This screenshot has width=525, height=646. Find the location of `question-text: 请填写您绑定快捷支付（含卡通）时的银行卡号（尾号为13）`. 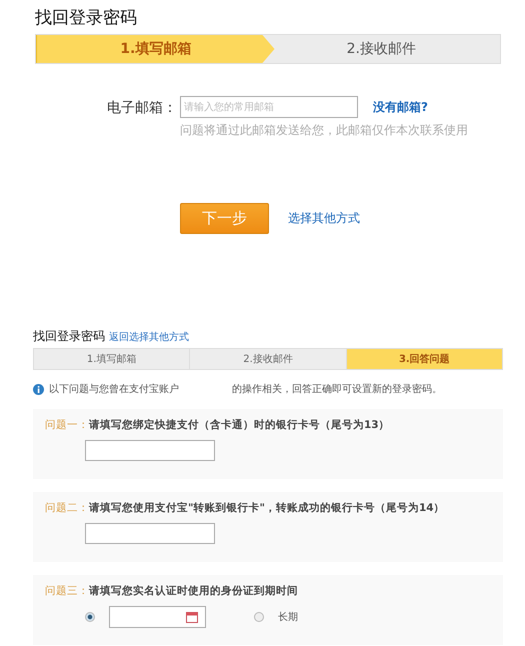

question-text: 请填写您绑定快捷支付（含卡通）时的银行卡号（尾号为13） is located at coordinates (239, 425).